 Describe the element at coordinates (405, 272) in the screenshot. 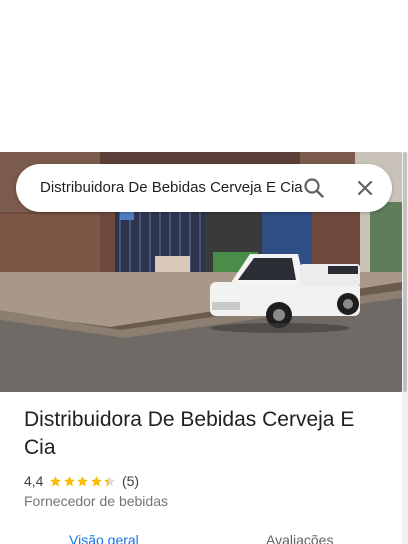

I see `scrollbar-thumb` at that location.